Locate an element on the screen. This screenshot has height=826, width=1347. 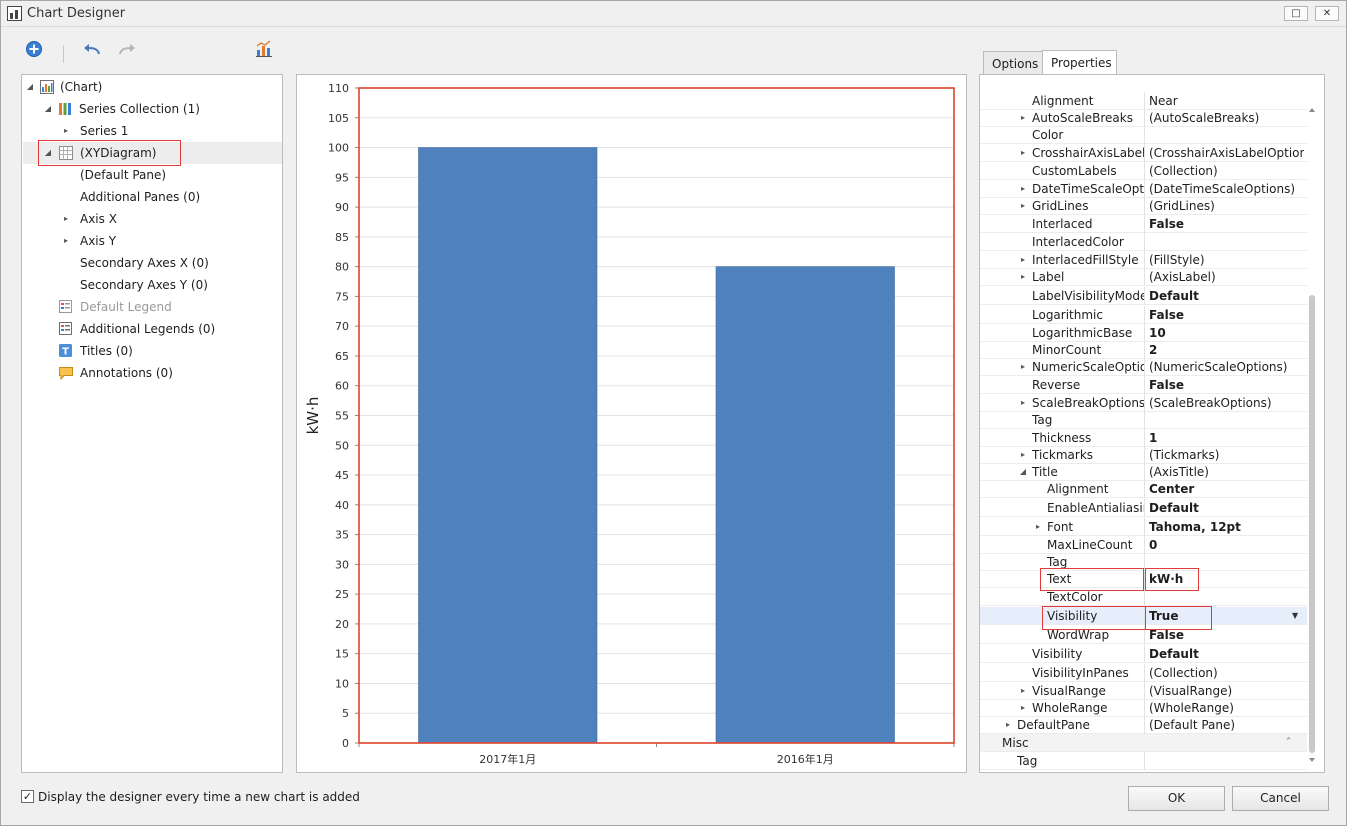
scroll-down-arrow-icon is located at coordinates (1312, 760).